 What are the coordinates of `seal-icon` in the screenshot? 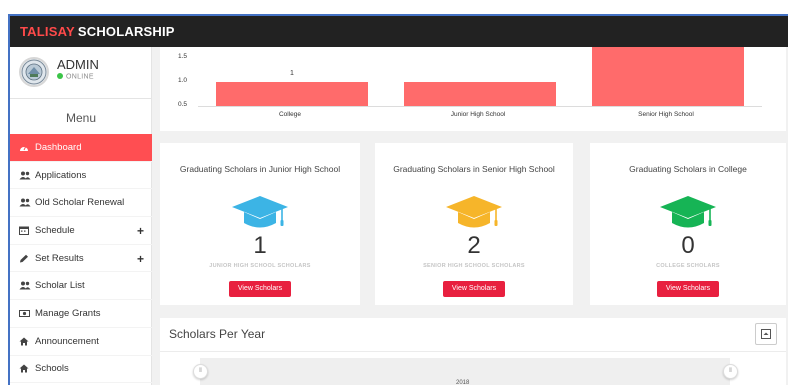 It's located at (34, 72).